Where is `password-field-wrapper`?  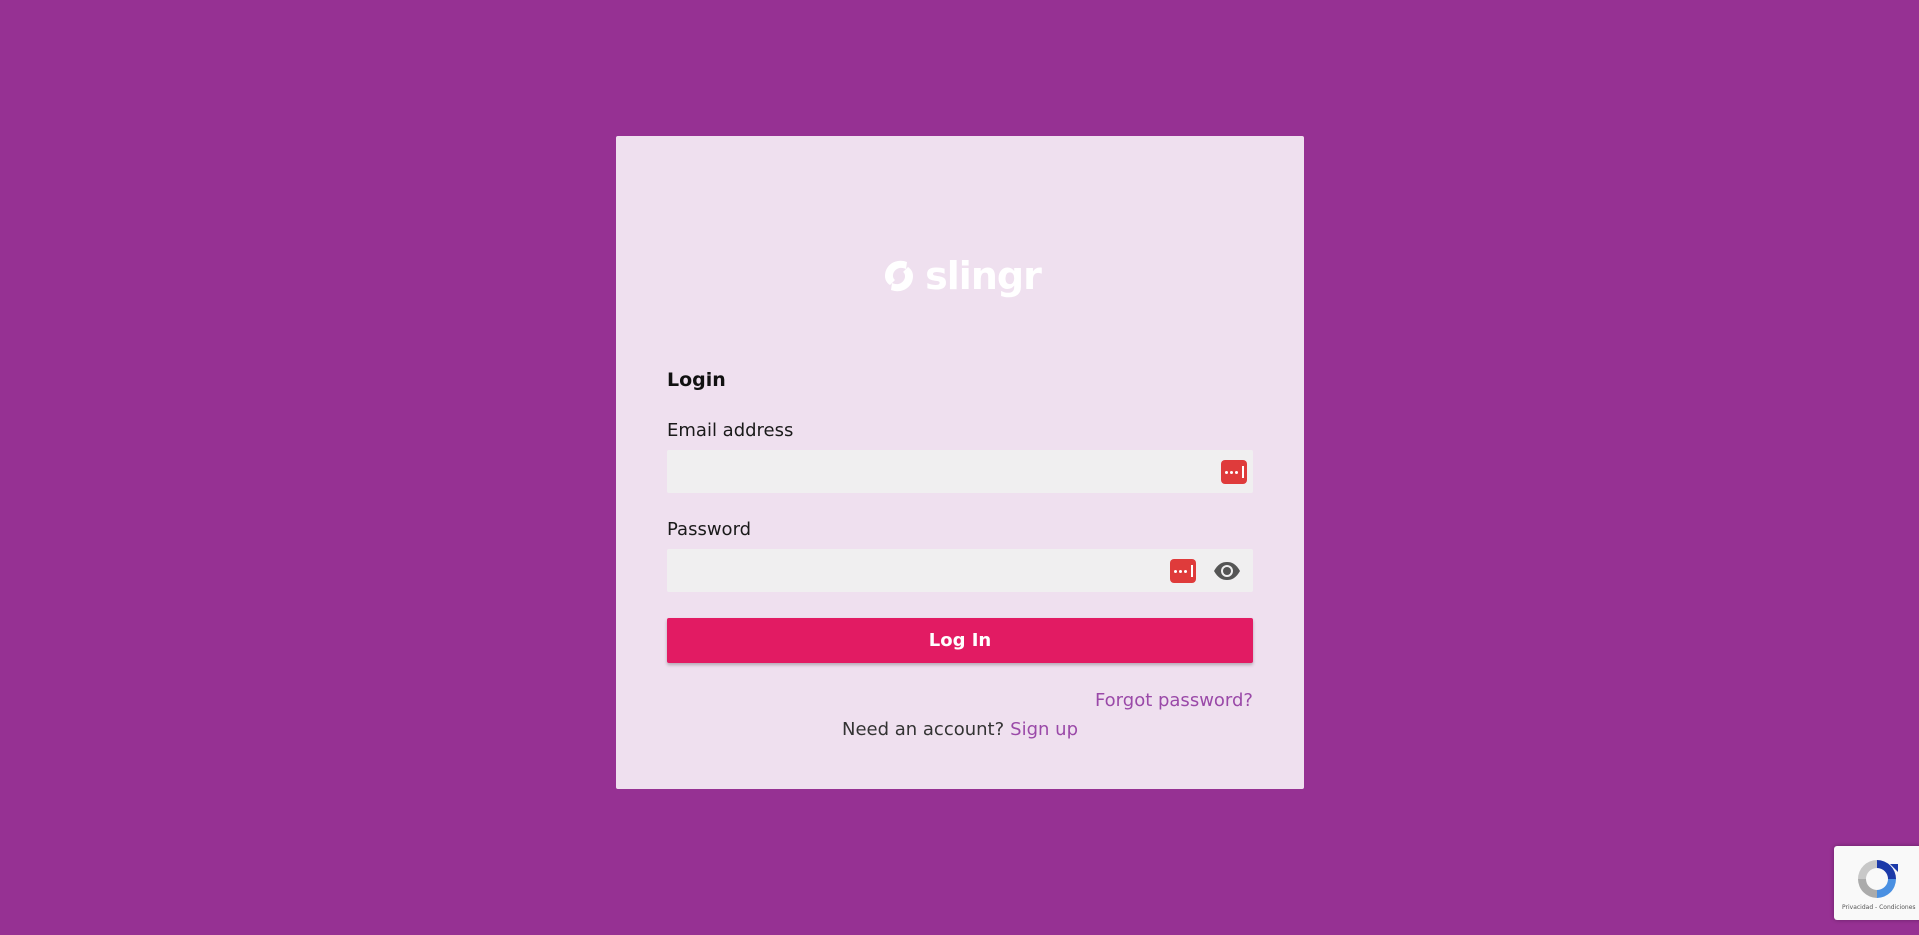
password-field-wrapper is located at coordinates (960, 570).